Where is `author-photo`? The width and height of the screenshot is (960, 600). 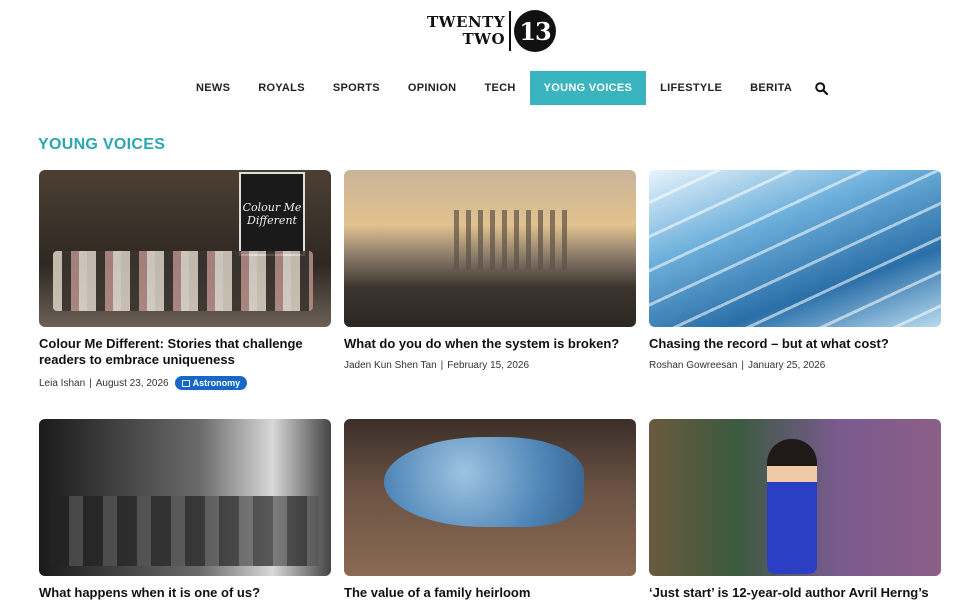
author-photo is located at coordinates (792, 506).